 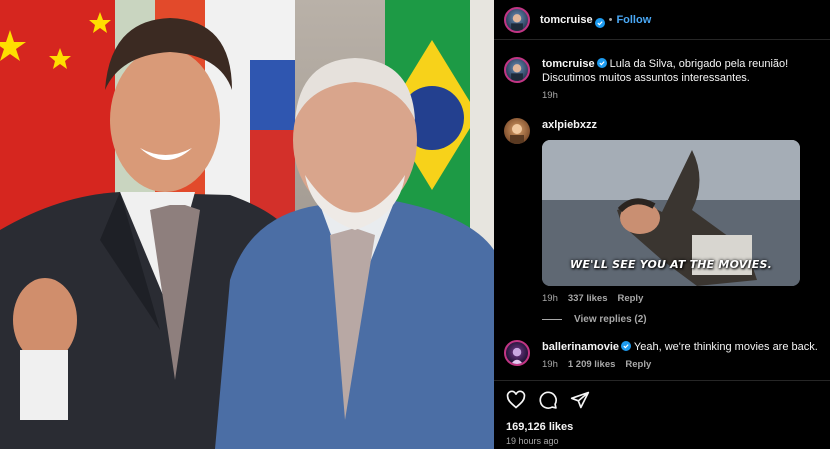 What do you see at coordinates (532, 441) in the screenshot?
I see `post-timestamp: 19 hours ago` at bounding box center [532, 441].